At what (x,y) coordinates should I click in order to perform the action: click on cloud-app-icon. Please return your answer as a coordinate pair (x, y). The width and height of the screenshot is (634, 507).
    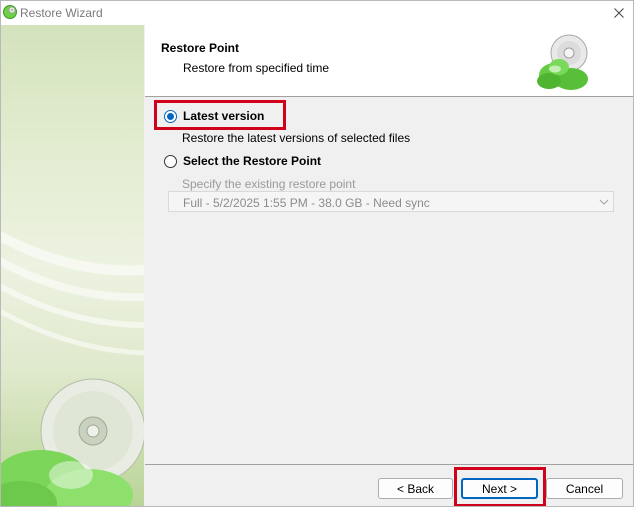
    Looking at the image, I should click on (10, 12).